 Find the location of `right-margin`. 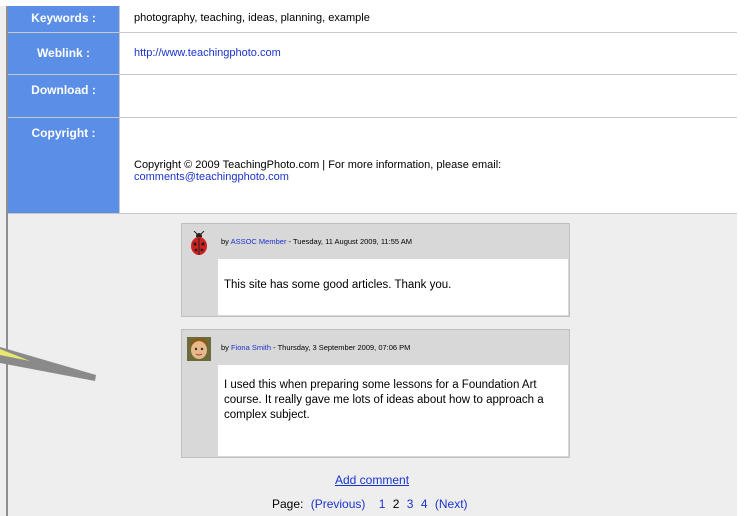

right-margin is located at coordinates (742, 261).